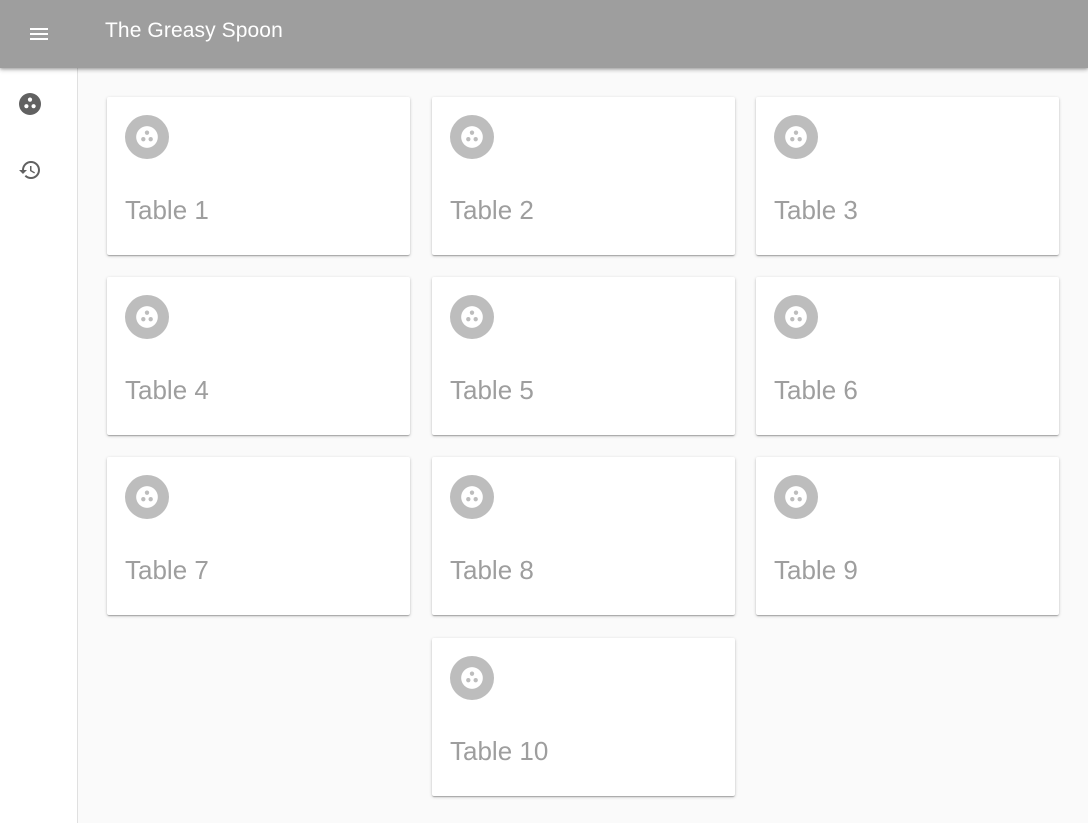 This screenshot has height=823, width=1088. I want to click on sidebar-item-tables, so click(30, 104).